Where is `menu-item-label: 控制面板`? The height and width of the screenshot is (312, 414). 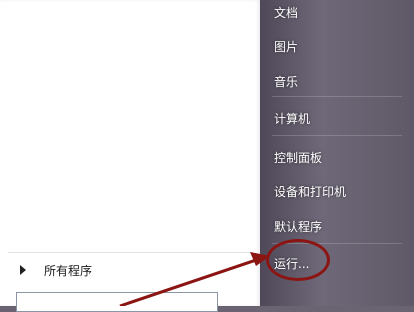 menu-item-label: 控制面板 is located at coordinates (298, 157).